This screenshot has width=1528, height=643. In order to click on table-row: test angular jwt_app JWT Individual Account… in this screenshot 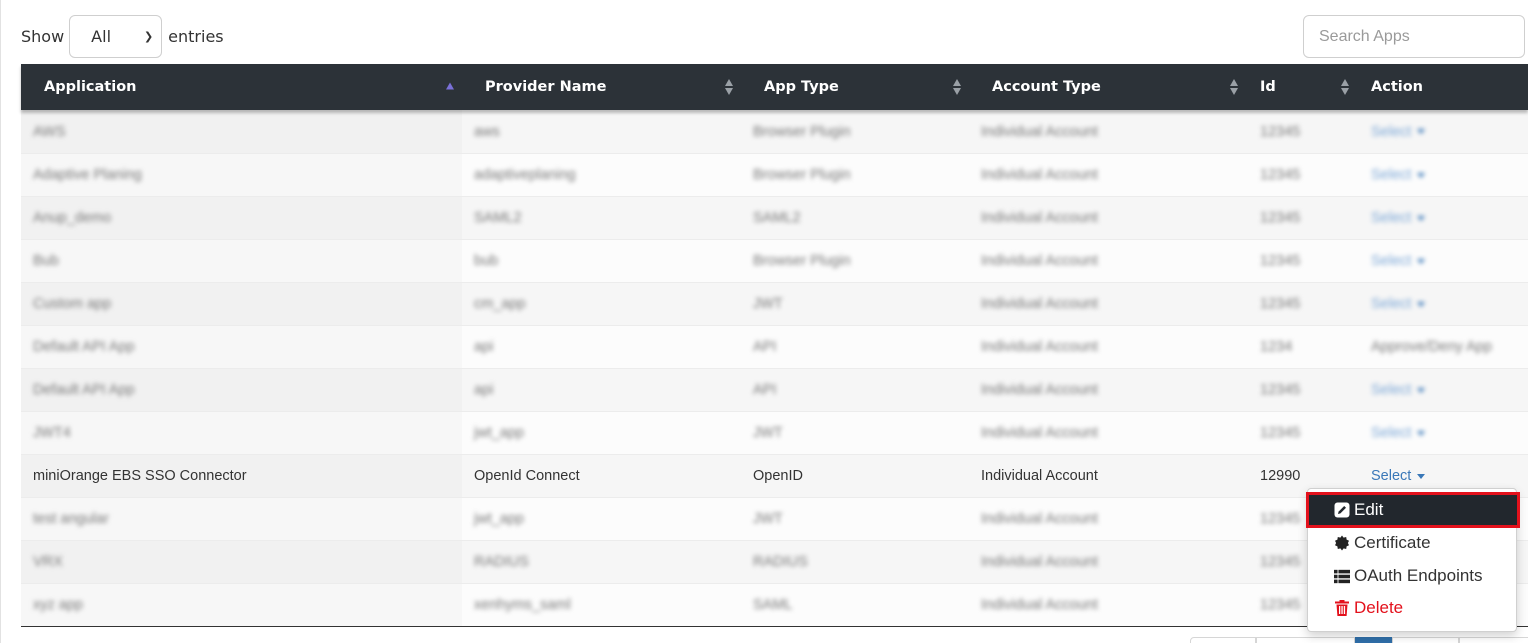, I will do `click(774, 518)`.